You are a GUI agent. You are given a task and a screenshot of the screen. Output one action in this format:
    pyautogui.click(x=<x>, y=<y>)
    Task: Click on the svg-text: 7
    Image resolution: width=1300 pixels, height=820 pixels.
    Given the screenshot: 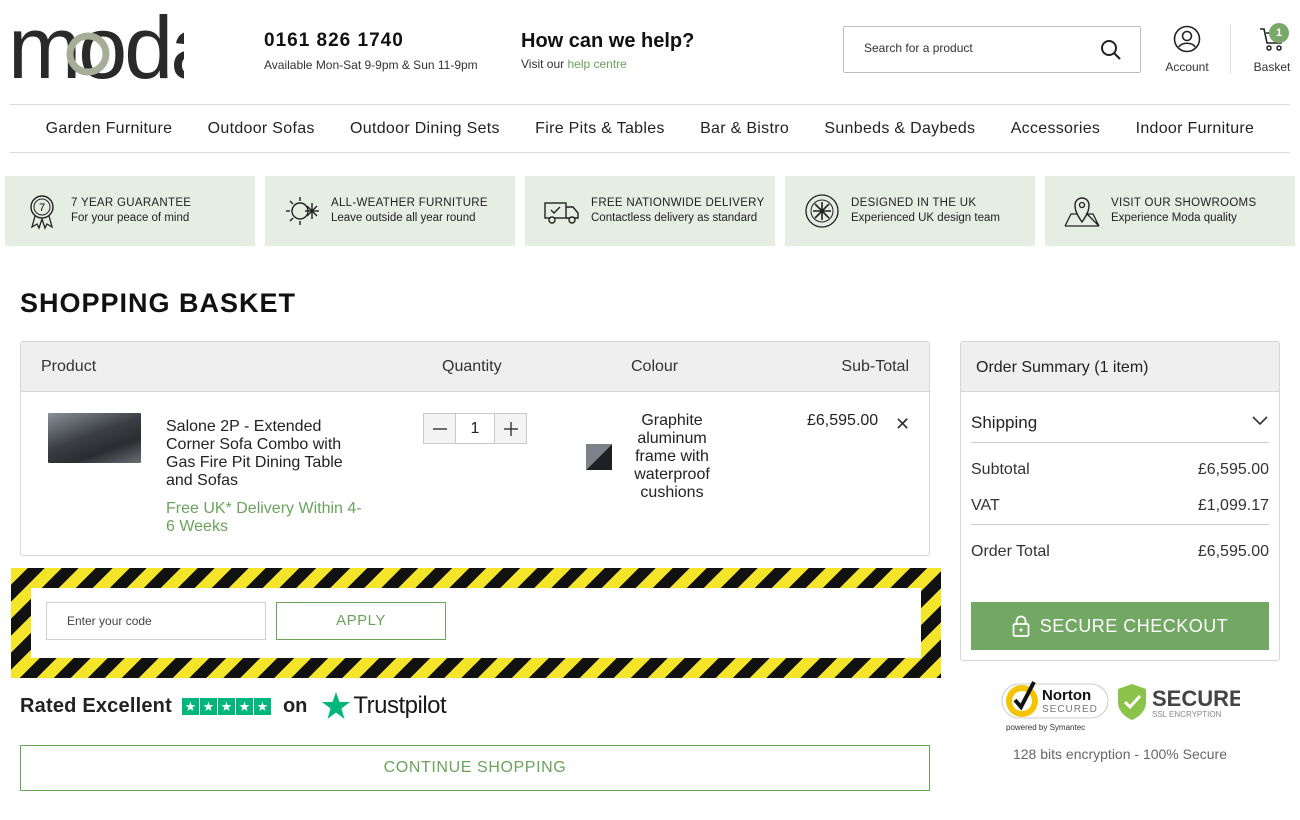 What is the action you would take?
    pyautogui.click(x=42, y=208)
    